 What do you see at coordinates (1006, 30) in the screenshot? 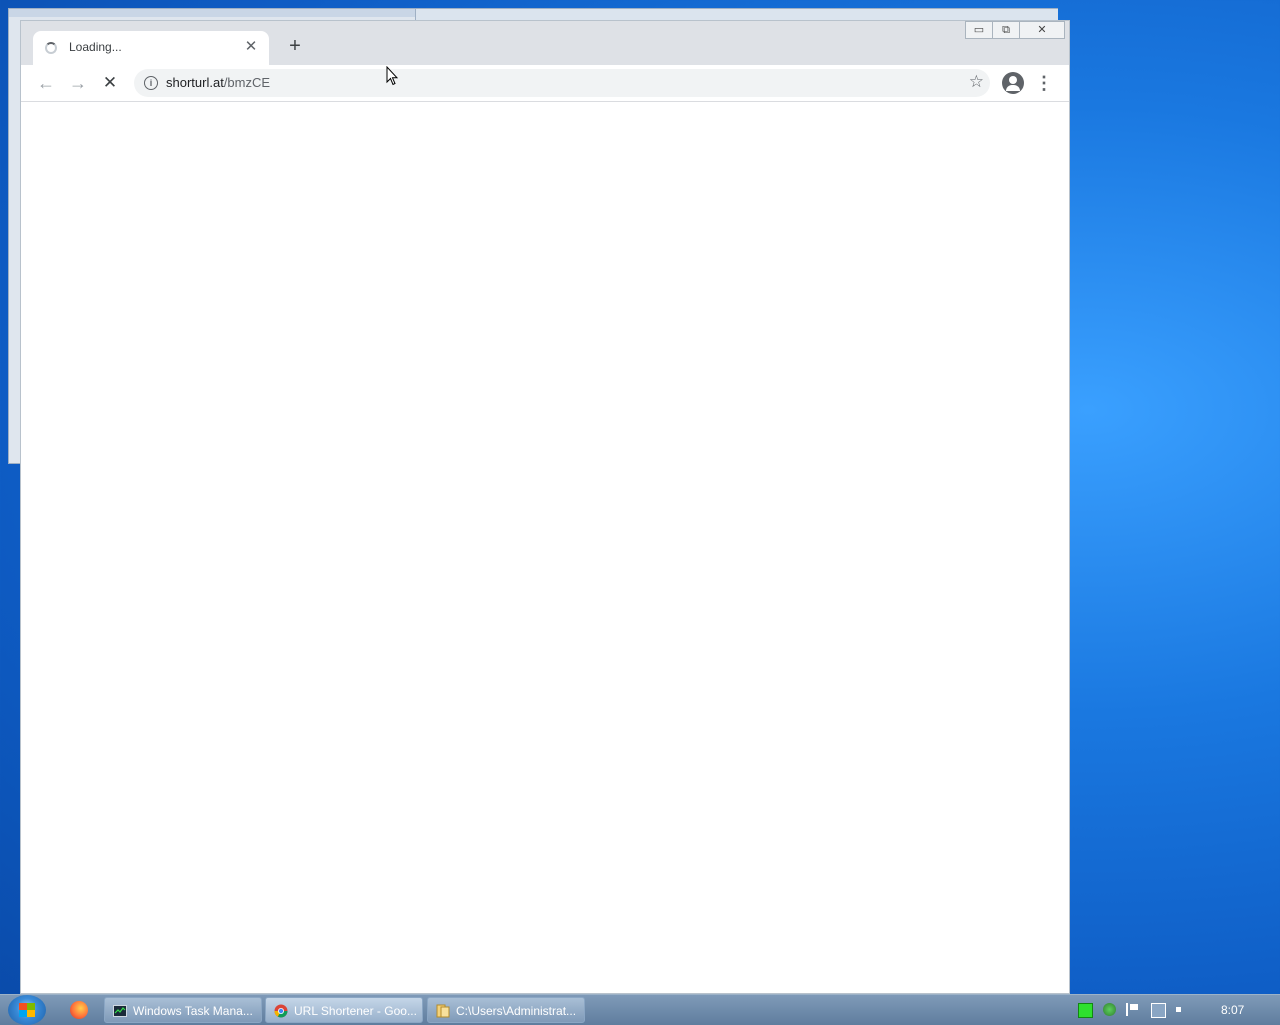
I see `maximize-button: ⧉` at bounding box center [1006, 30].